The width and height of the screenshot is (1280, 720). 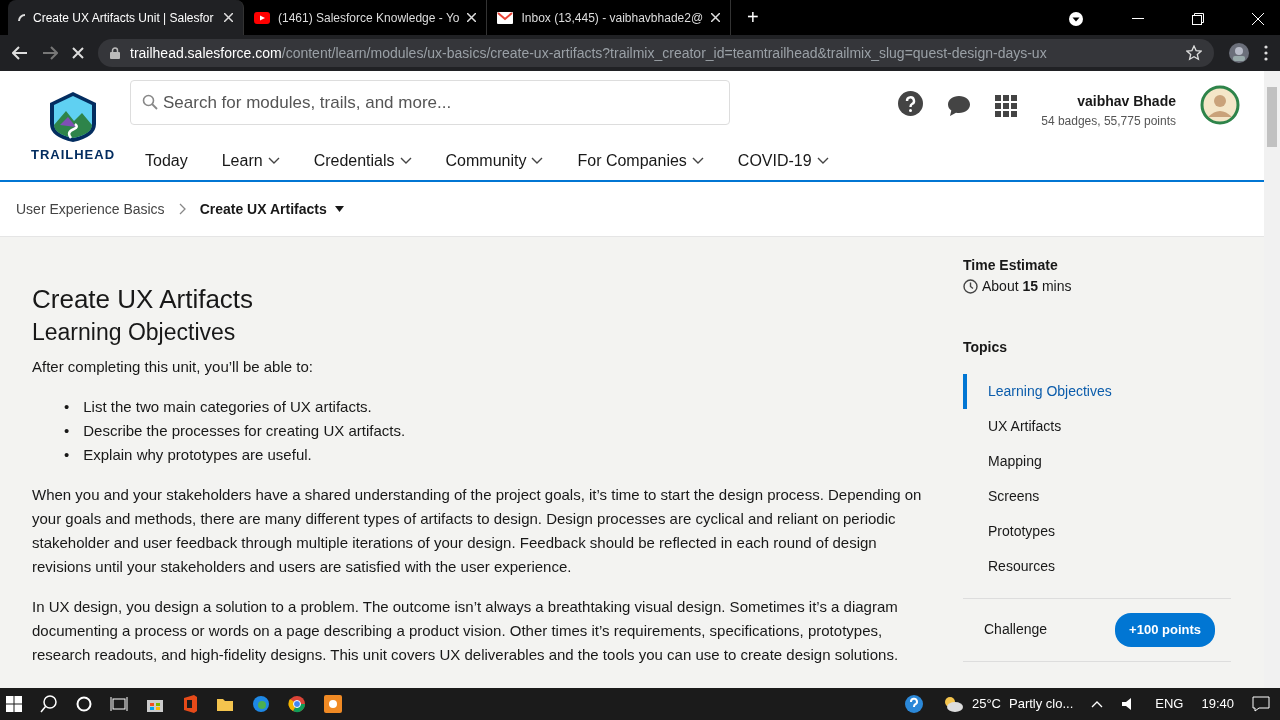 What do you see at coordinates (1138, 19) in the screenshot?
I see `minimize-icon` at bounding box center [1138, 19].